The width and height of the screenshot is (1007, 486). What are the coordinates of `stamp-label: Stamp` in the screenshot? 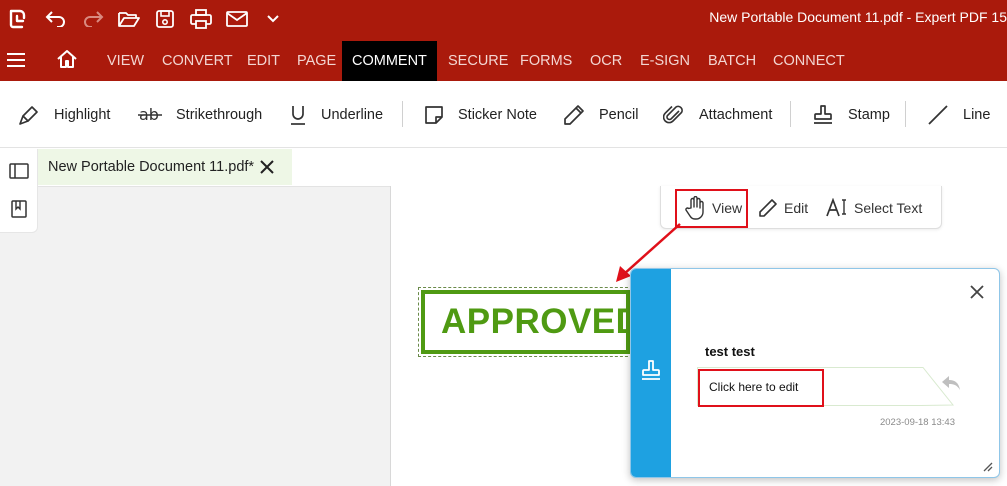 It's located at (869, 114).